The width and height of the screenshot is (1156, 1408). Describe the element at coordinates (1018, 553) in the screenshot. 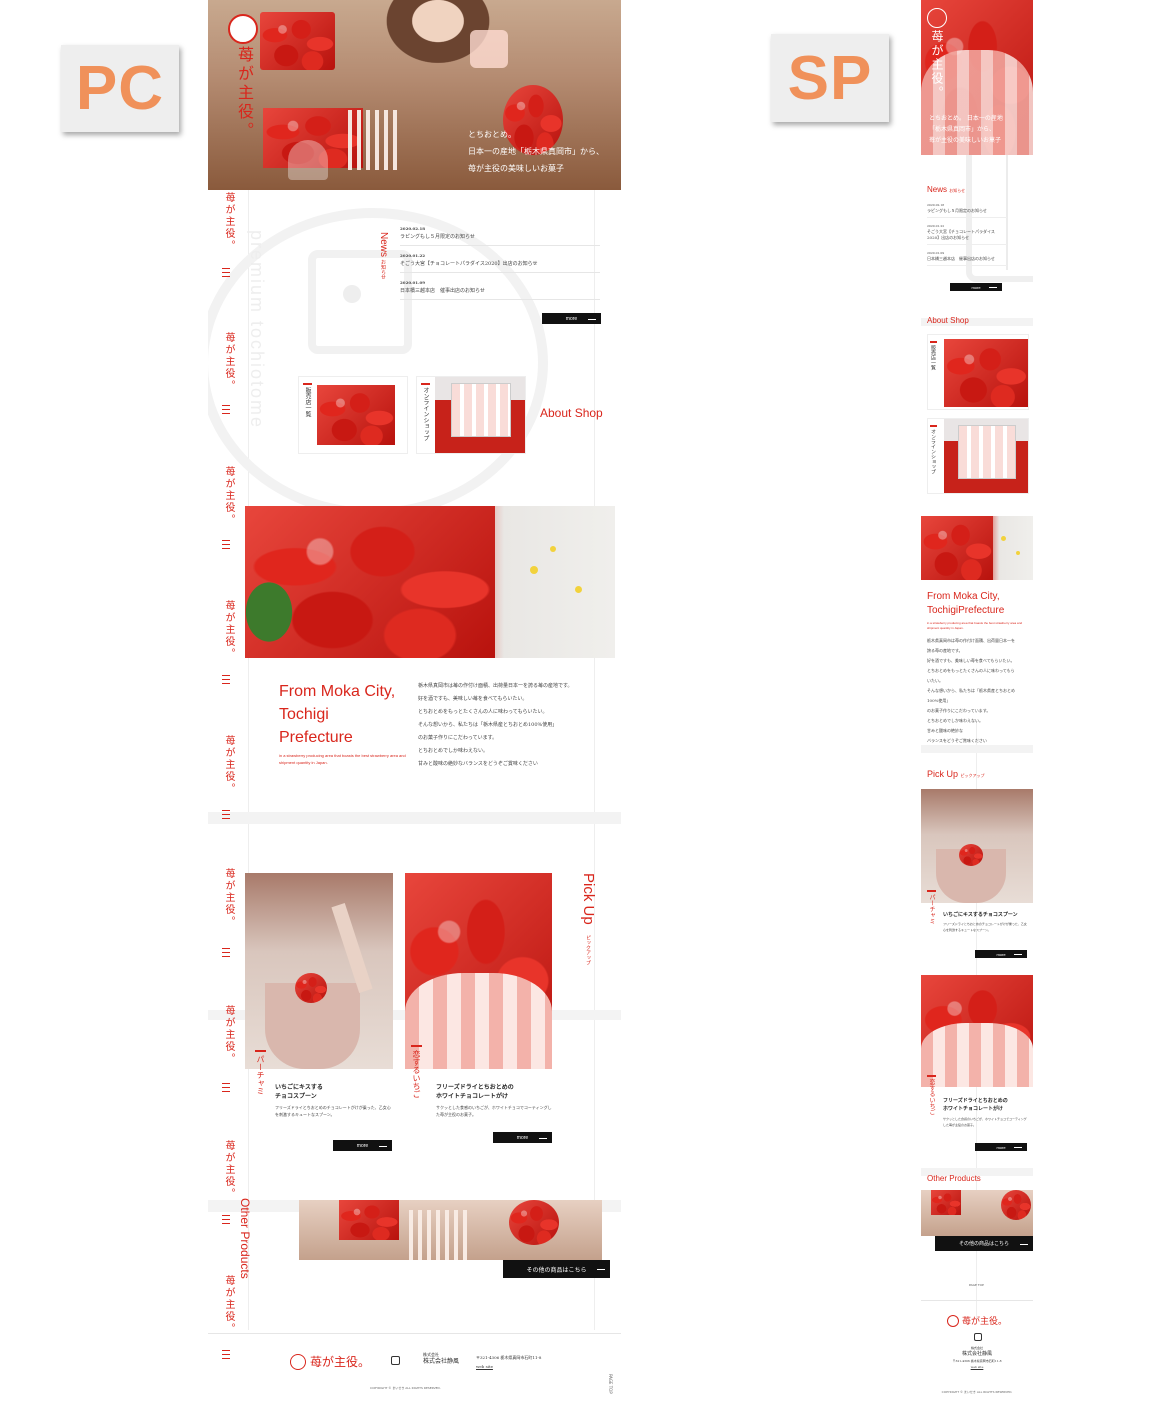

I see `sp-moka-flower` at that location.